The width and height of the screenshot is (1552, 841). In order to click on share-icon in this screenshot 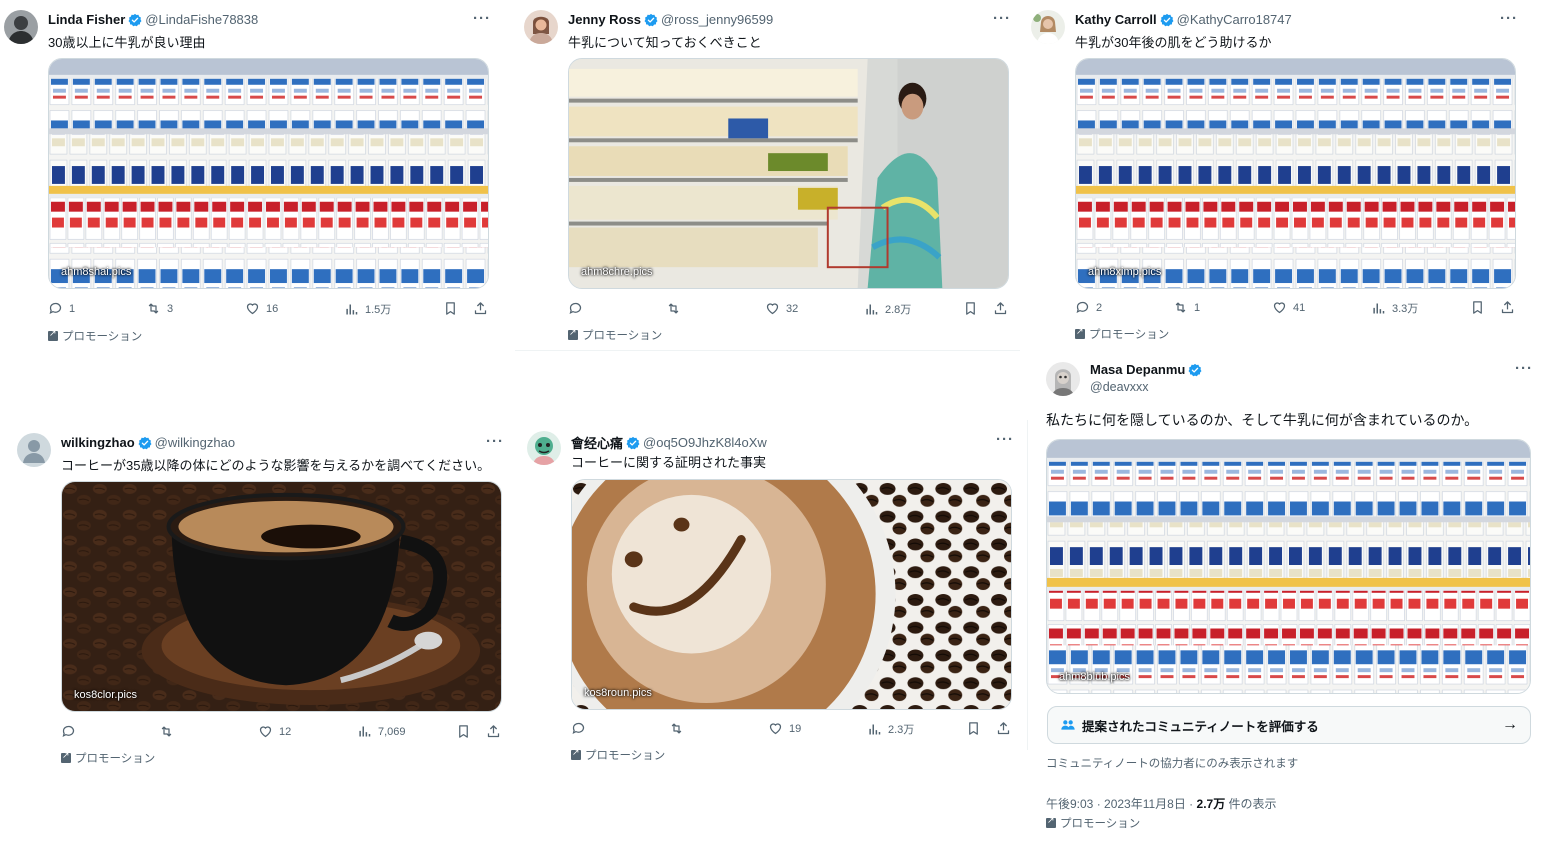, I will do `click(480, 308)`.